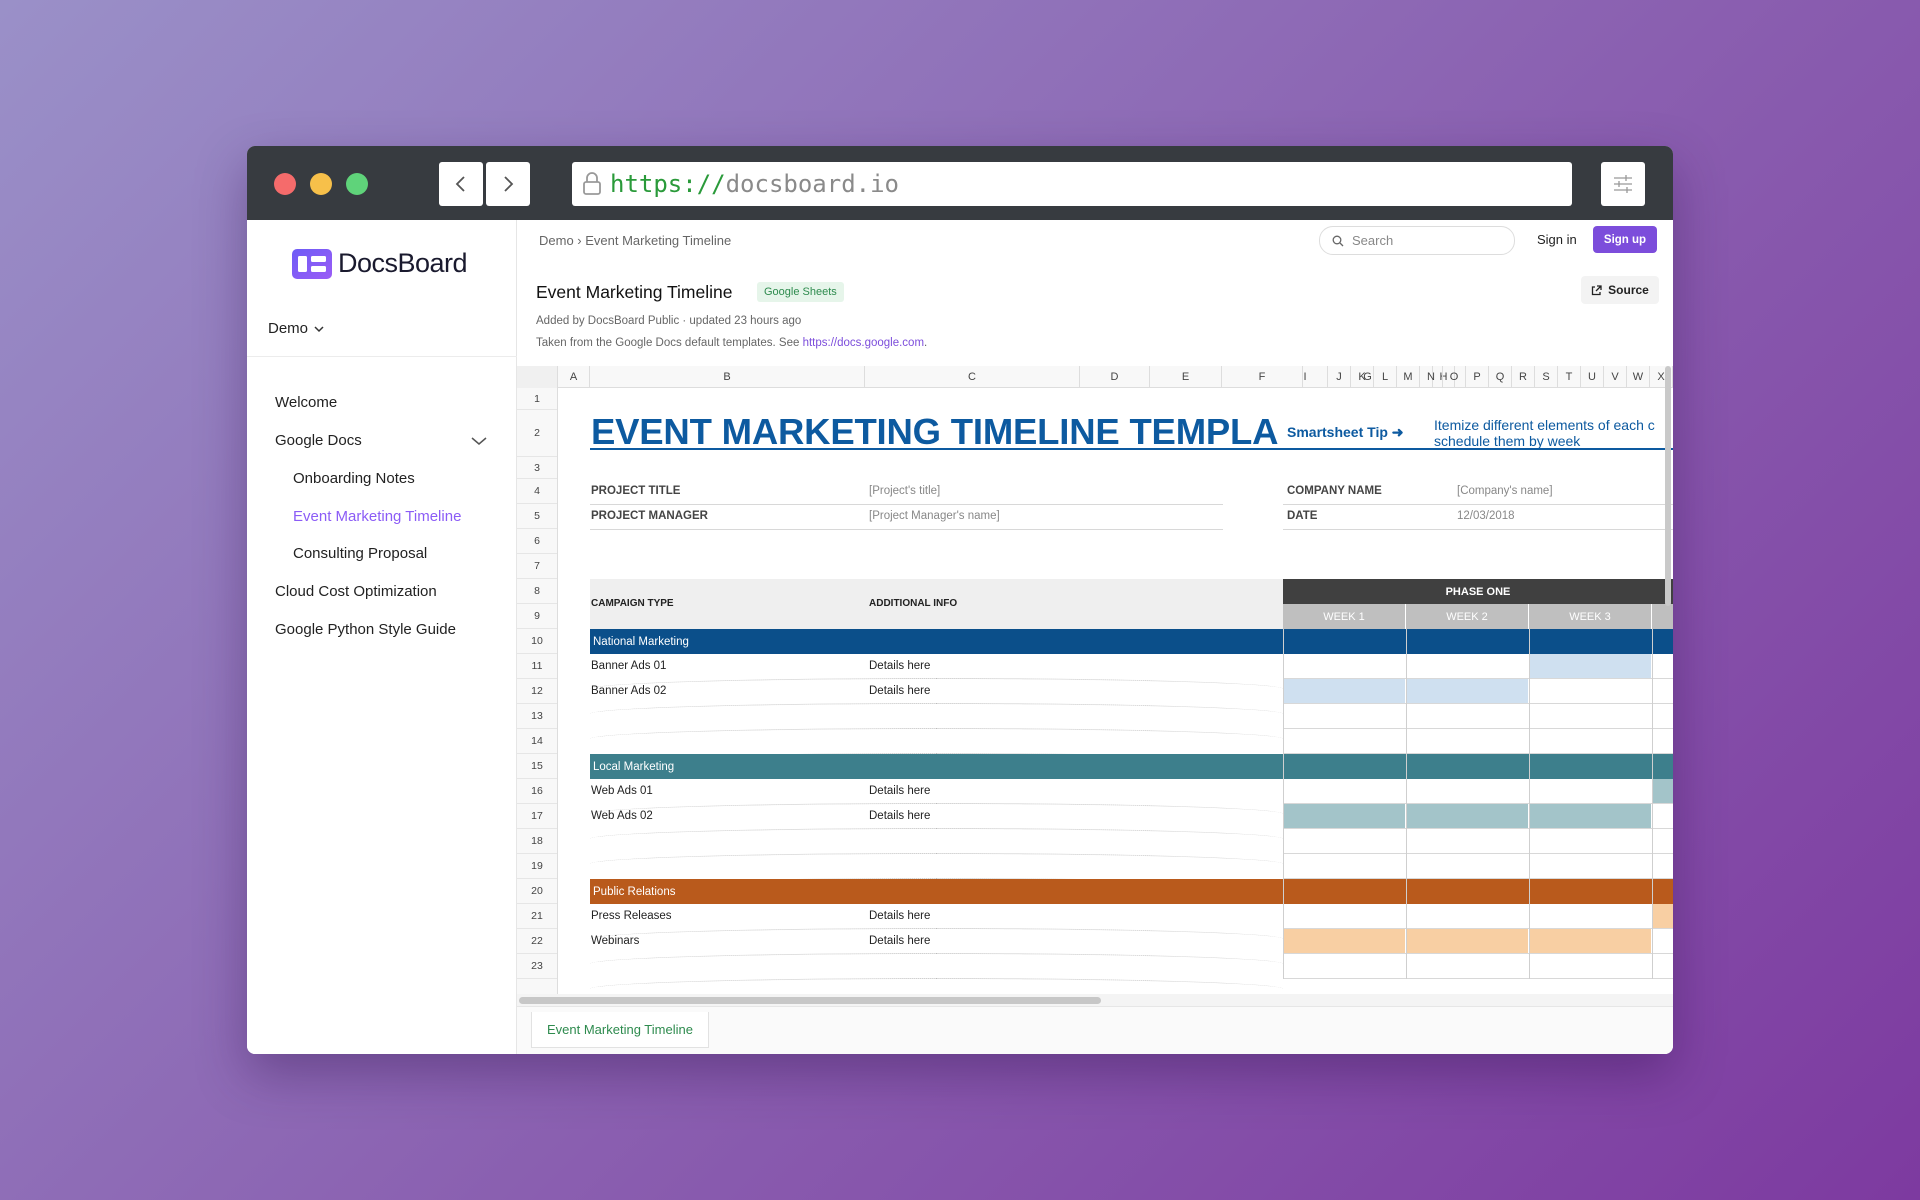 The width and height of the screenshot is (1920, 1200). I want to click on docs-google-link: https://docs.google.com, so click(863, 343).